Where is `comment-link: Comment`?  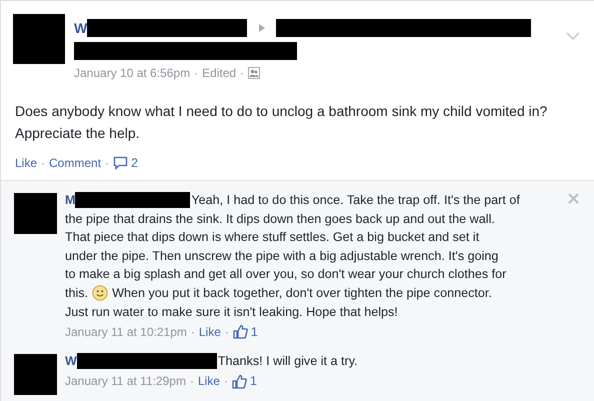 comment-link: Comment is located at coordinates (75, 163).